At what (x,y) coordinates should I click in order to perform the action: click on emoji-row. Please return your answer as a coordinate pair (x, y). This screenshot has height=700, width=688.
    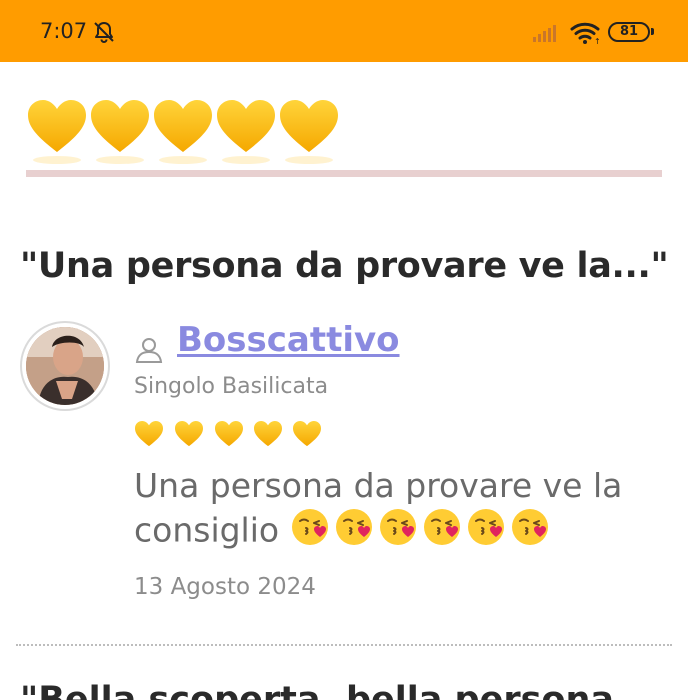
    Looking at the image, I should click on (422, 532).